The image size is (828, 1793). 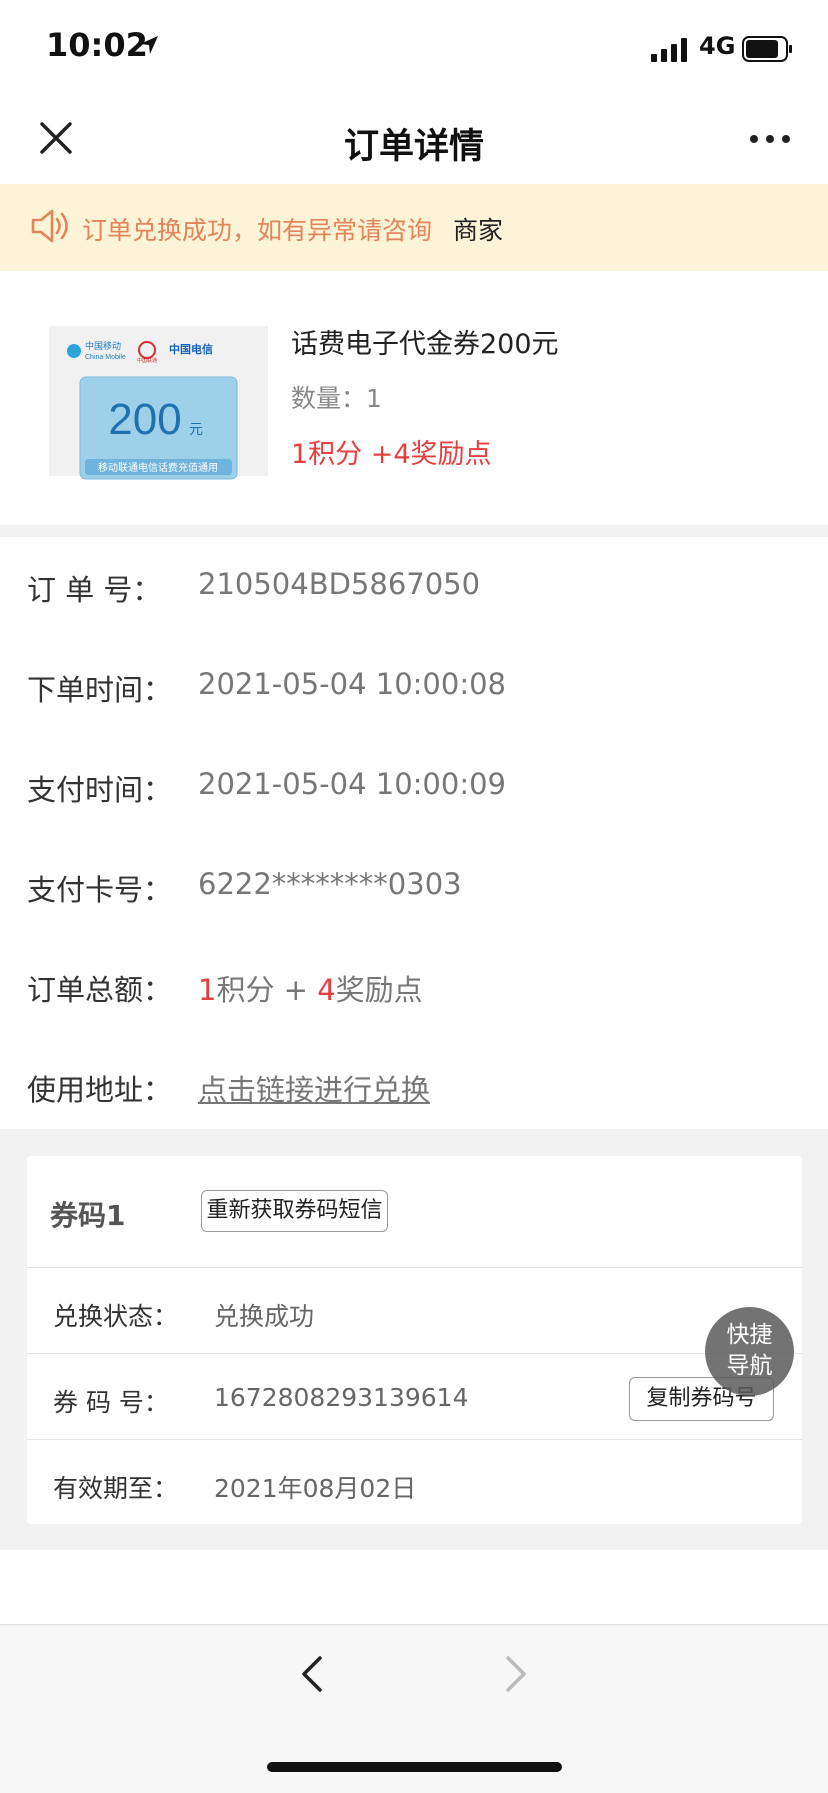 What do you see at coordinates (196, 429) in the screenshot?
I see `svg-text: 元` at bounding box center [196, 429].